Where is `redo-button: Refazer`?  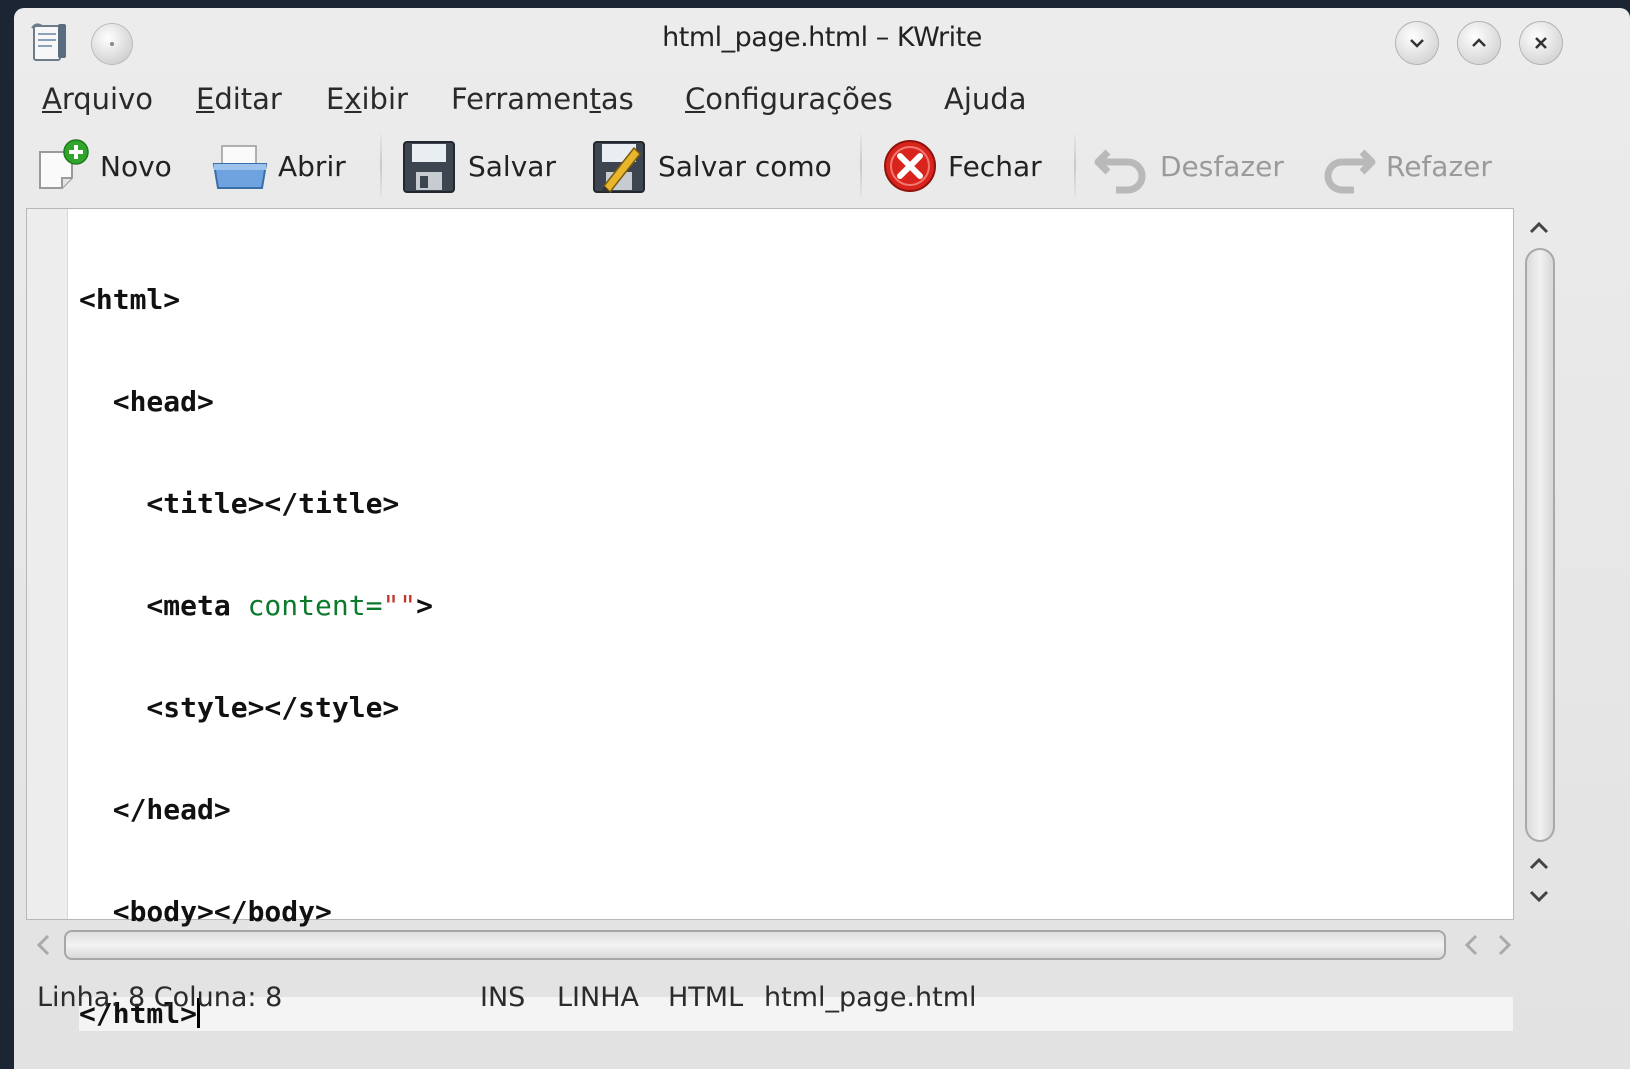
redo-button: Refazer is located at coordinates (1406, 166).